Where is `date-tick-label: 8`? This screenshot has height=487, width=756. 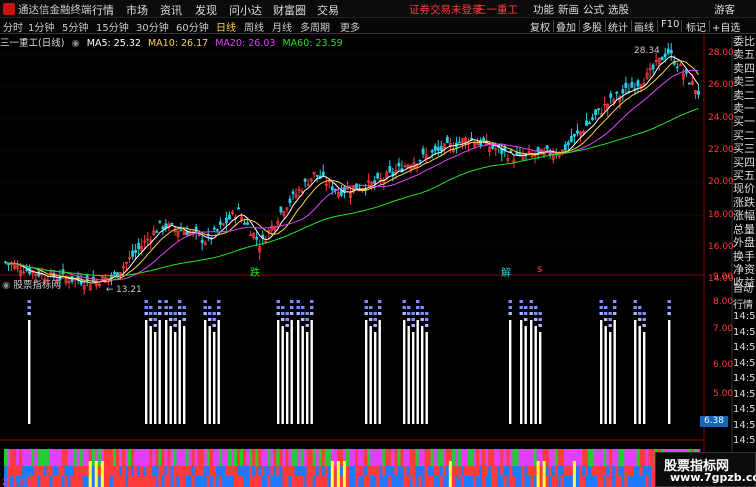
date-tick-label: 8 is located at coordinates (507, 481).